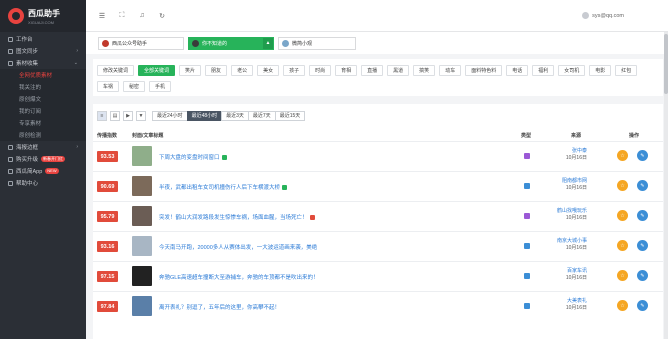  I want to click on source-name: 鹤山找哦玩乐, so click(572, 211).